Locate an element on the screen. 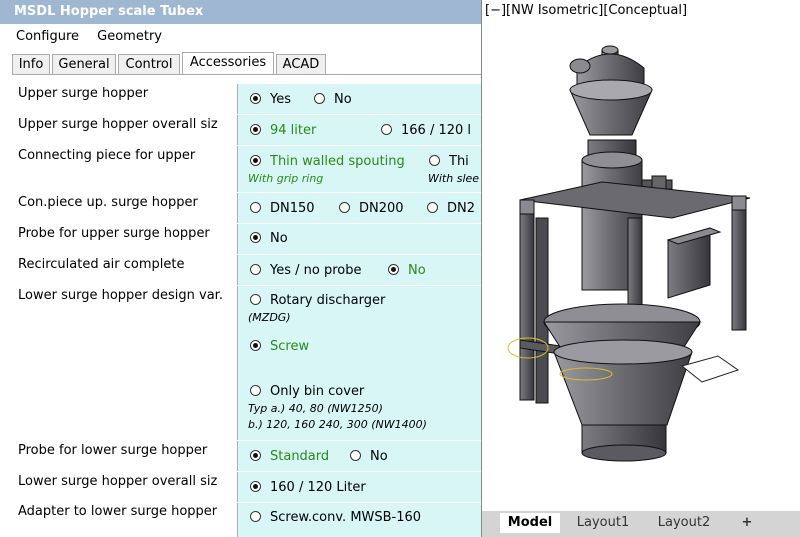  radio-recirc-no: No is located at coordinates (407, 271).